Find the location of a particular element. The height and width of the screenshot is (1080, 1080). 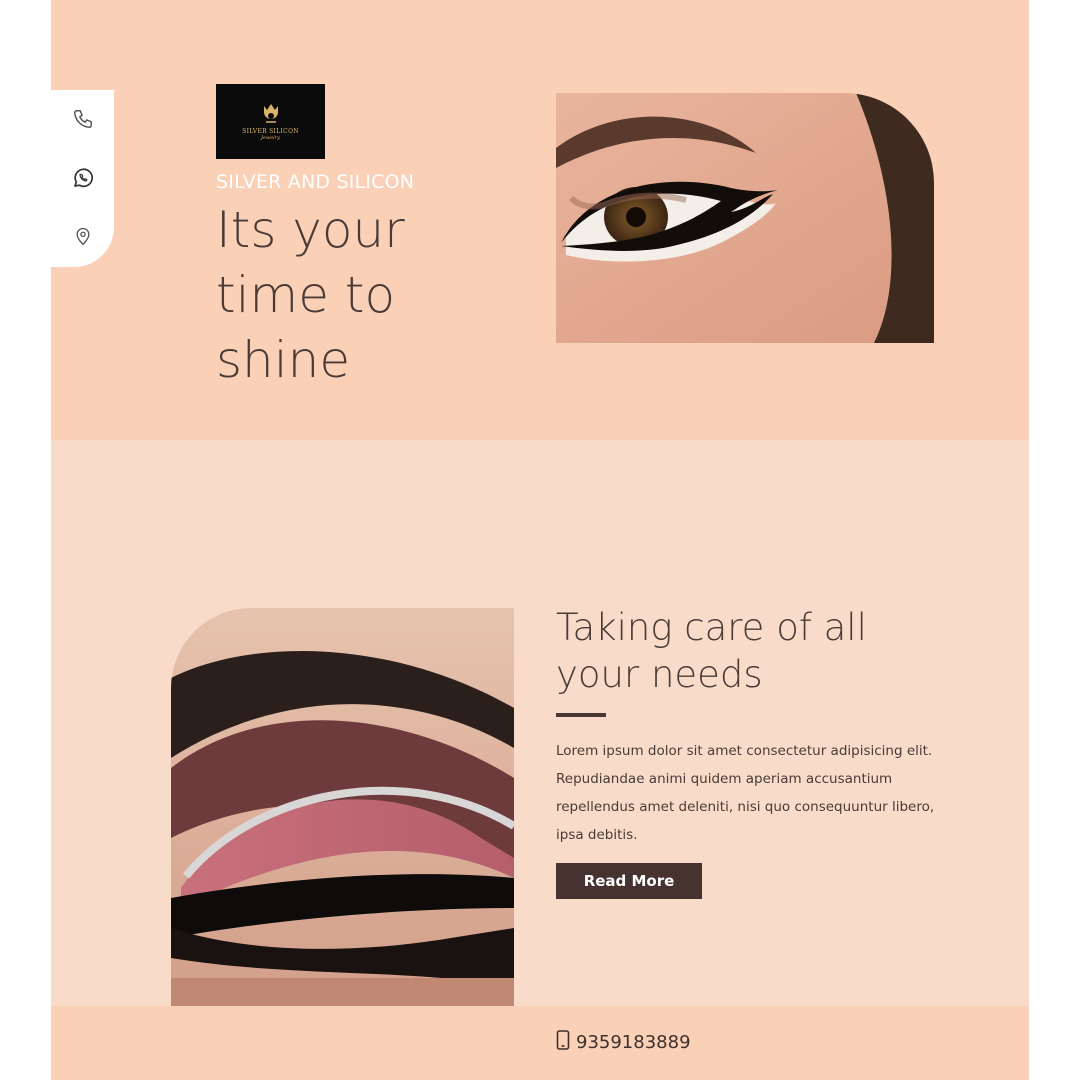

brand-name: SILVER AND SILICON is located at coordinates (315, 182).